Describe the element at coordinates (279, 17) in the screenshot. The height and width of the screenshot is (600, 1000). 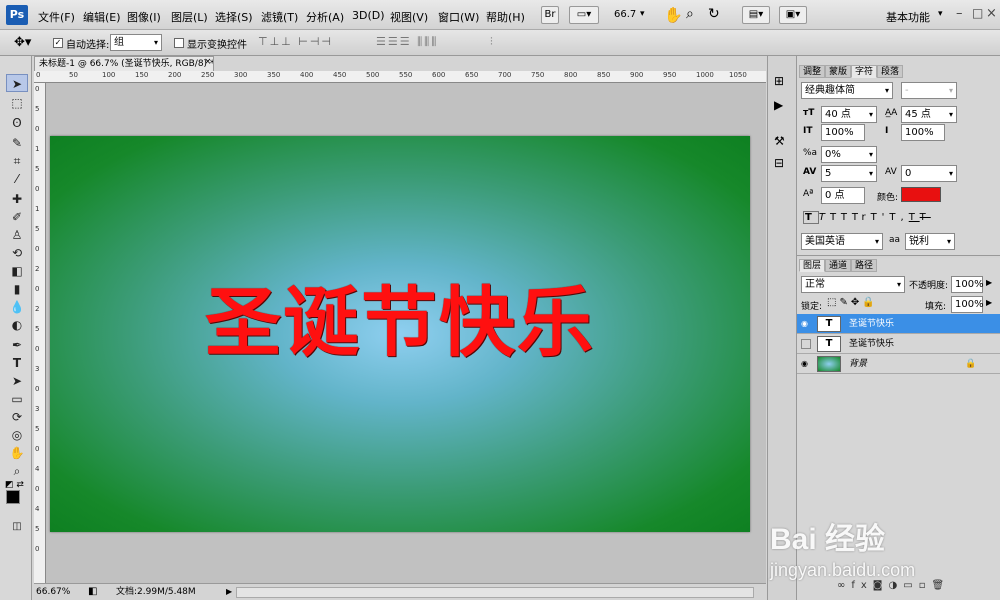
I see `menu-filter: 滤镜(T)` at that location.